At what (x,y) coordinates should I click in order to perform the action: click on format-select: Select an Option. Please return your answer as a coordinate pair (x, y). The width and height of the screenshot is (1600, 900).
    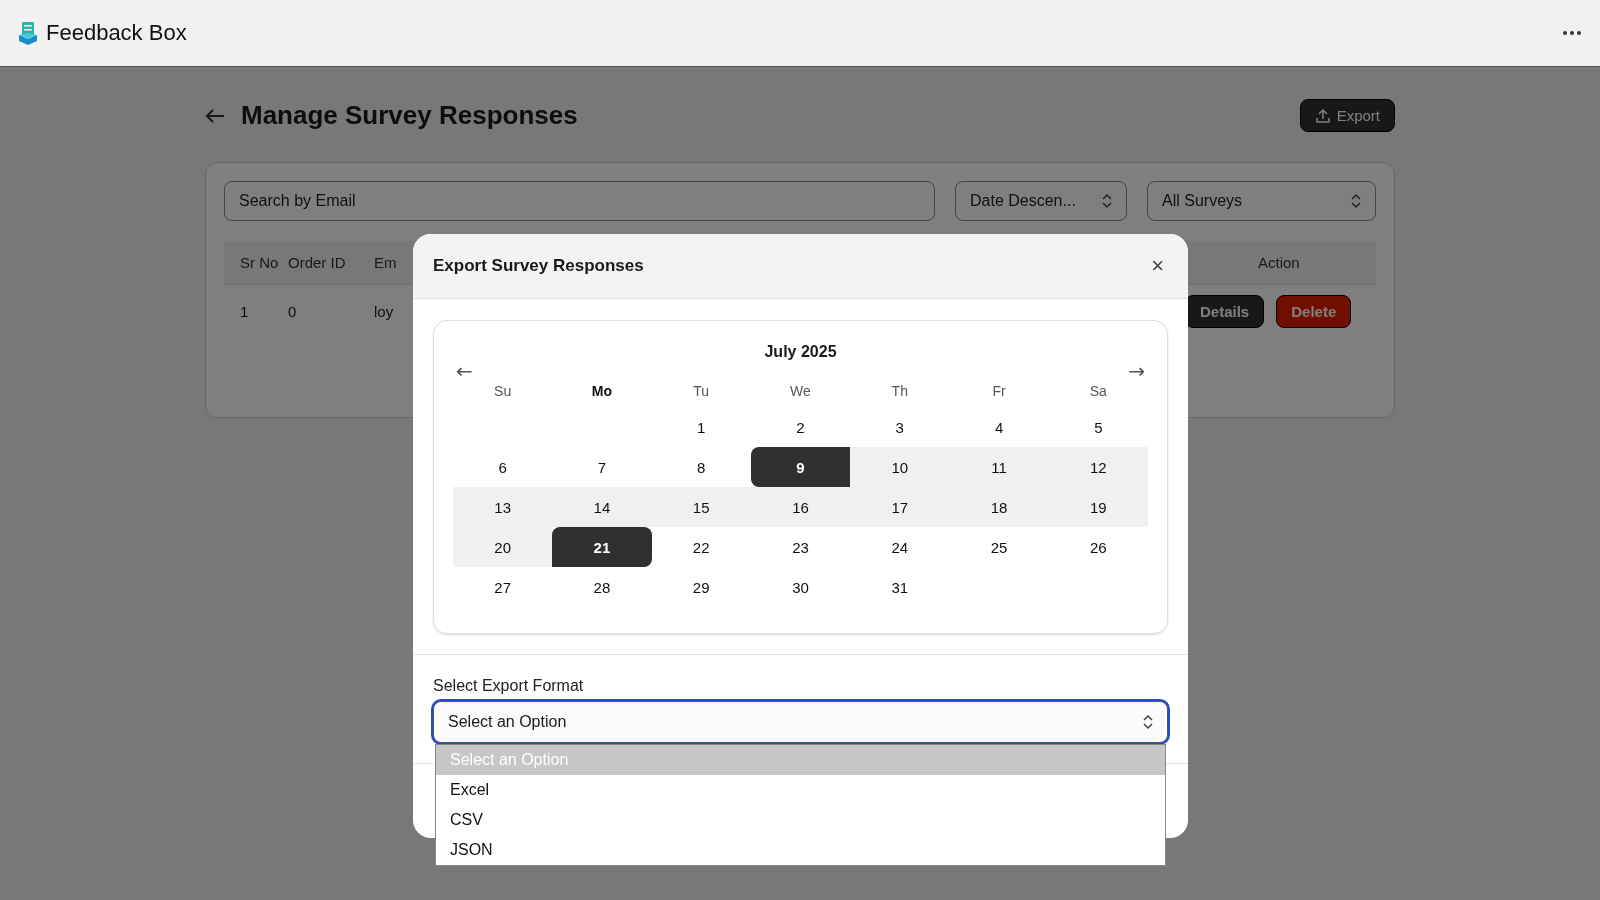
    Looking at the image, I should click on (800, 722).